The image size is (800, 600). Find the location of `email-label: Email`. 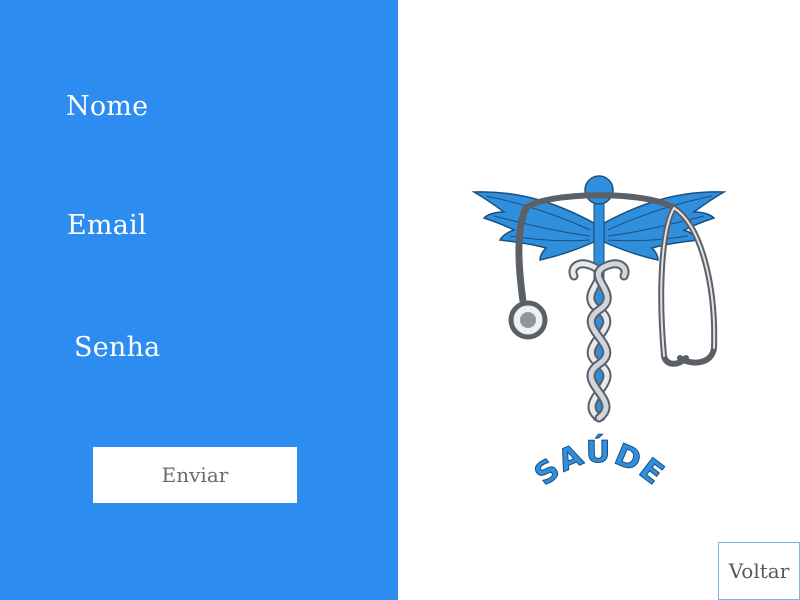

email-label: Email is located at coordinates (107, 225).